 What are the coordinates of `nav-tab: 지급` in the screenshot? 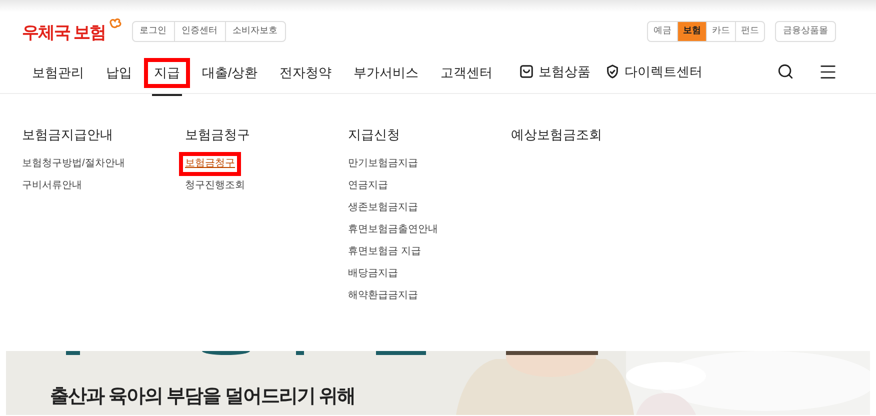 It's located at (167, 73).